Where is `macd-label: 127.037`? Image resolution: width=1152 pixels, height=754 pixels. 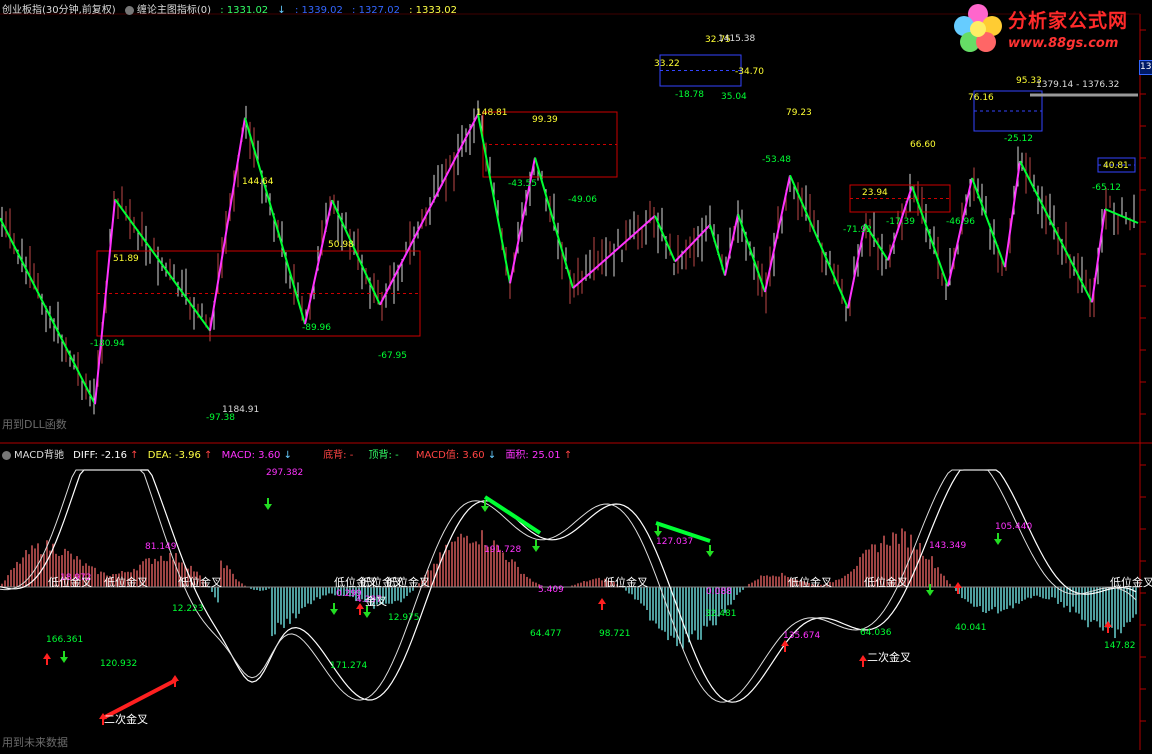
macd-label: 127.037 is located at coordinates (674, 542).